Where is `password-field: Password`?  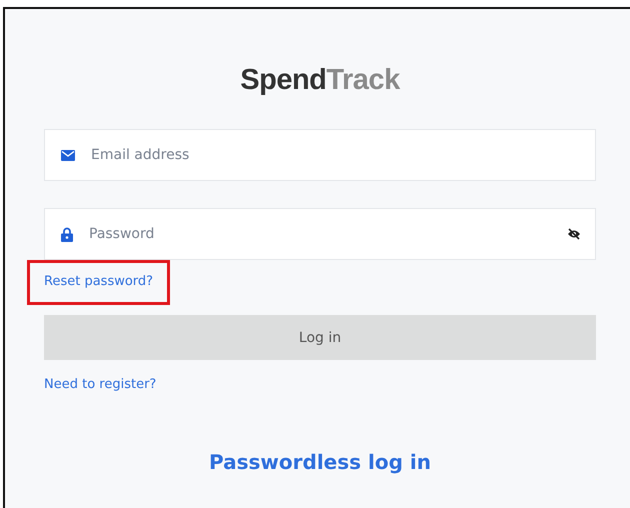
password-field: Password is located at coordinates (320, 234).